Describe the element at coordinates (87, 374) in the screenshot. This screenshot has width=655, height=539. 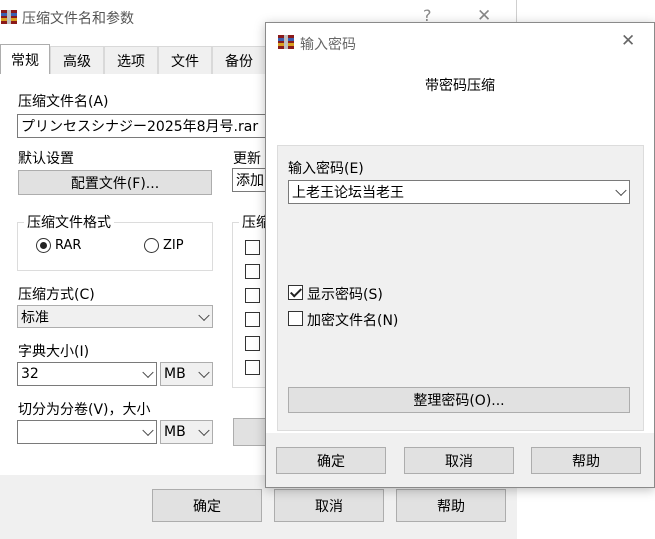
I see `dict-size-combo: 32` at that location.